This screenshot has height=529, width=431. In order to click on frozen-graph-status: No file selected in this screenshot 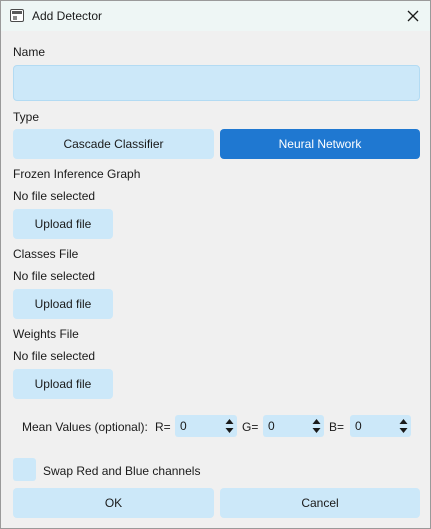, I will do `click(54, 196)`.